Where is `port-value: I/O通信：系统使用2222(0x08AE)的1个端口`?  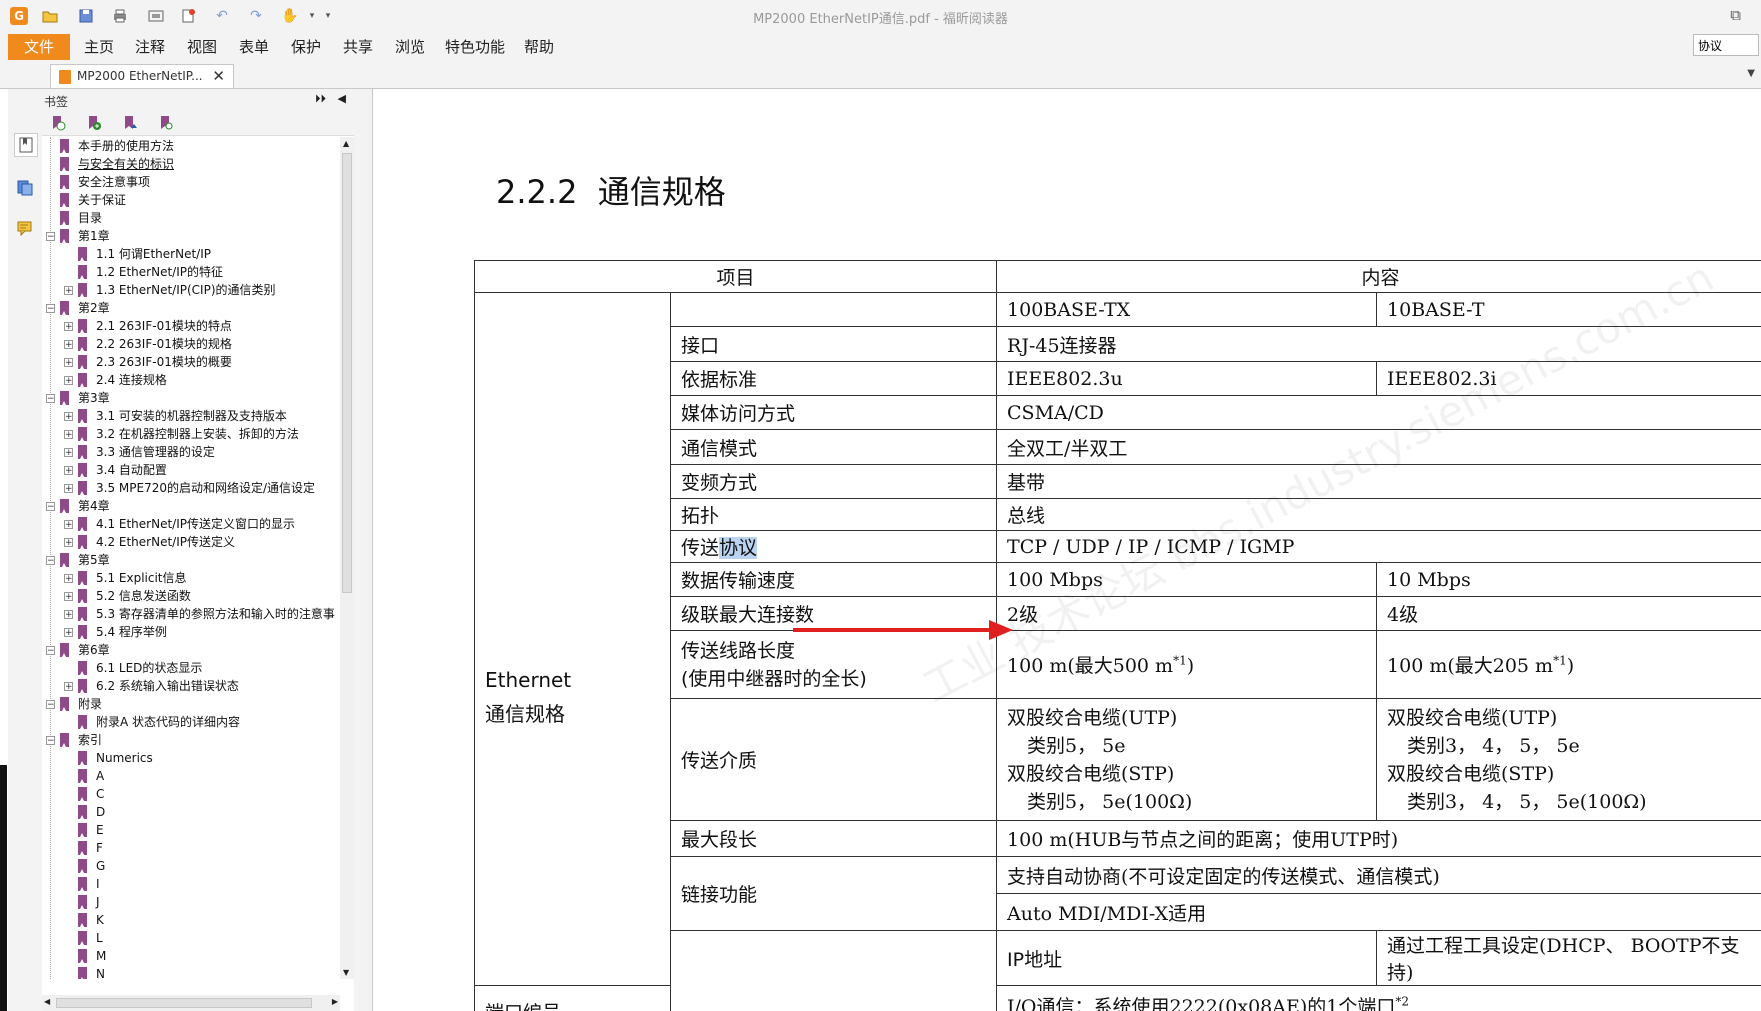
port-value: I/O通信：系统使用2222(0x08AE)的1个端口 is located at coordinates (1201, 1003).